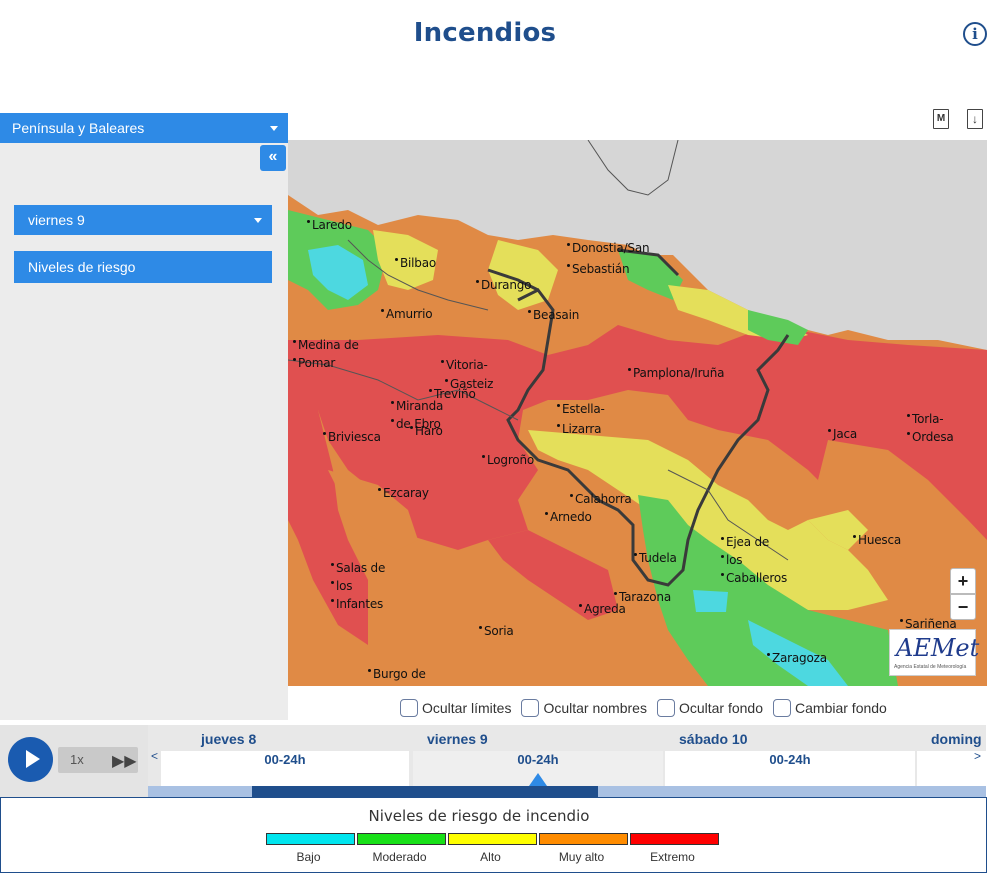 The height and width of the screenshot is (875, 989). I want to click on city-label: Ordesa, so click(930, 437).